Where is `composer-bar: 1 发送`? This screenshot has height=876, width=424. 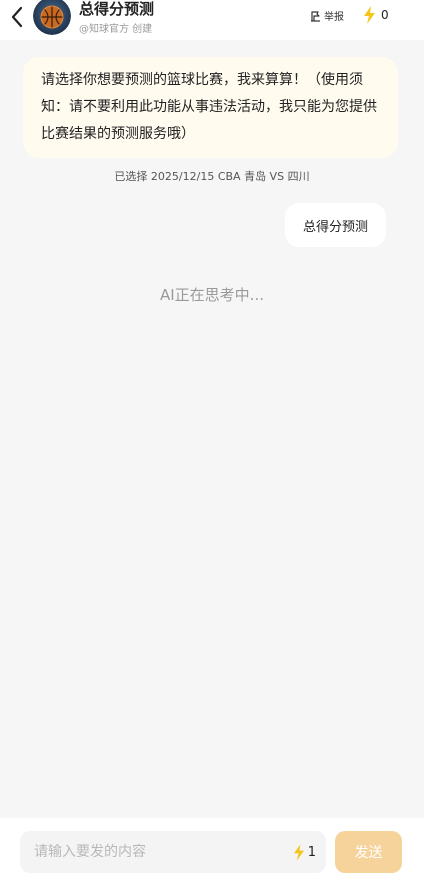 composer-bar: 1 发送 is located at coordinates (212, 847).